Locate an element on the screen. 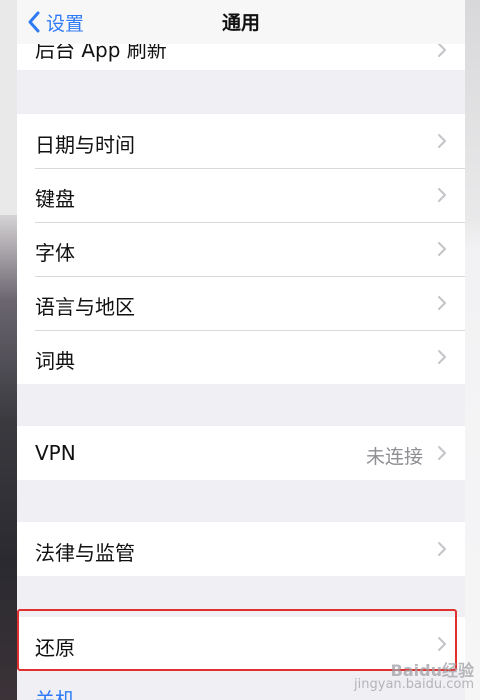 The width and height of the screenshot is (480, 700). watermark: Baidu经验 jingyan.baidu.com is located at coordinates (414, 676).